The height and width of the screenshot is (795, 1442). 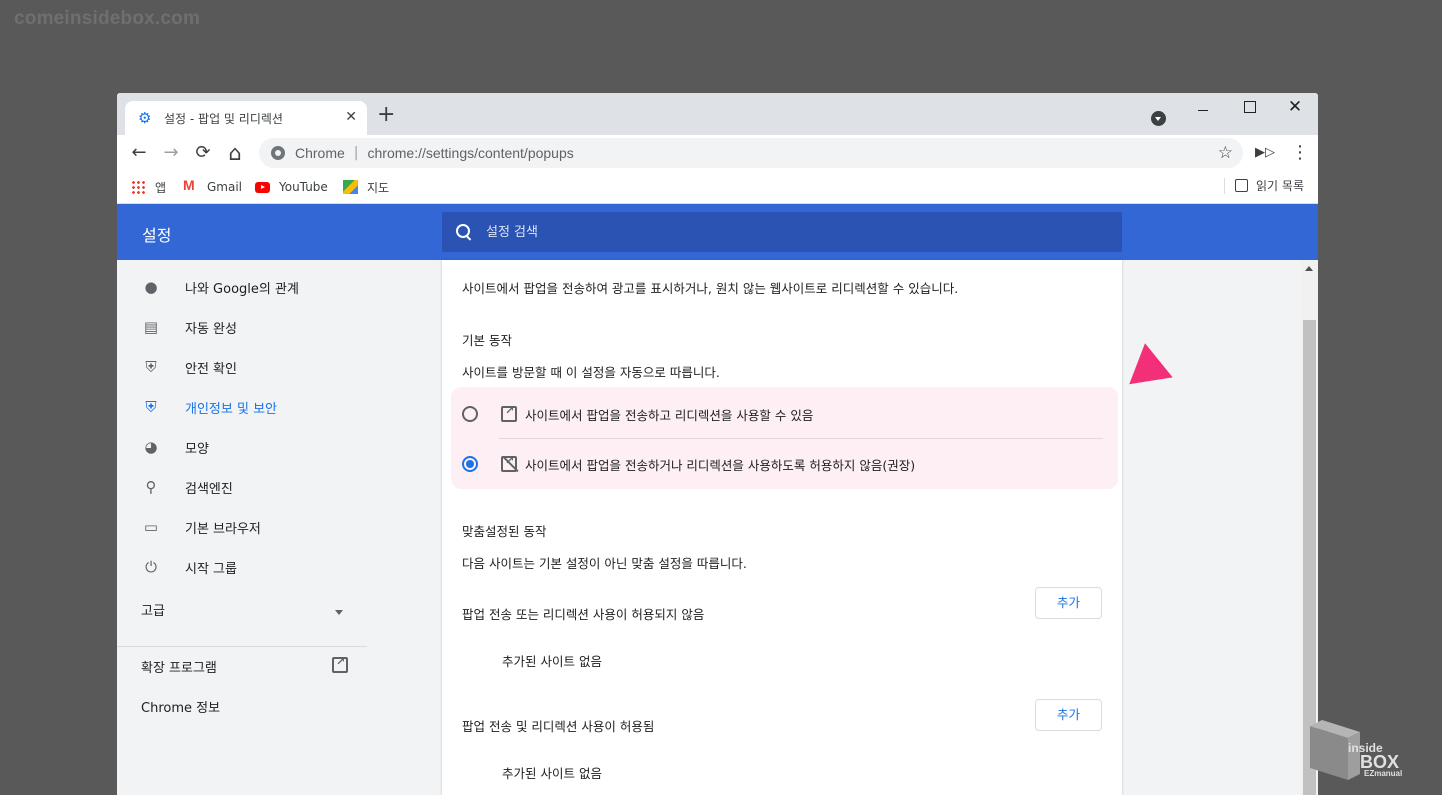 I want to click on sidebar-item-safety-check: ⛨ 안전 확인, so click(x=242, y=367).